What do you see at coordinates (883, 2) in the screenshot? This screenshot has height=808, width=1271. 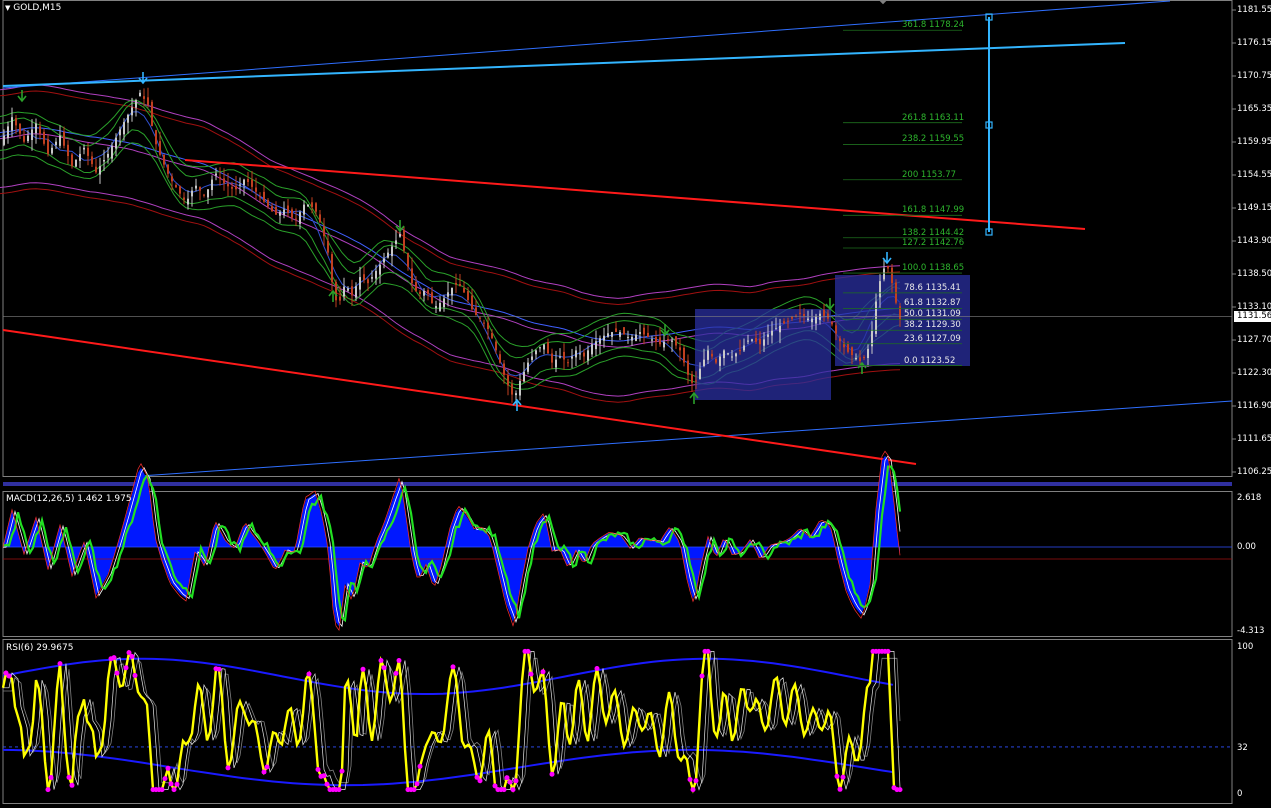 I see `anchor-marker` at bounding box center [883, 2].